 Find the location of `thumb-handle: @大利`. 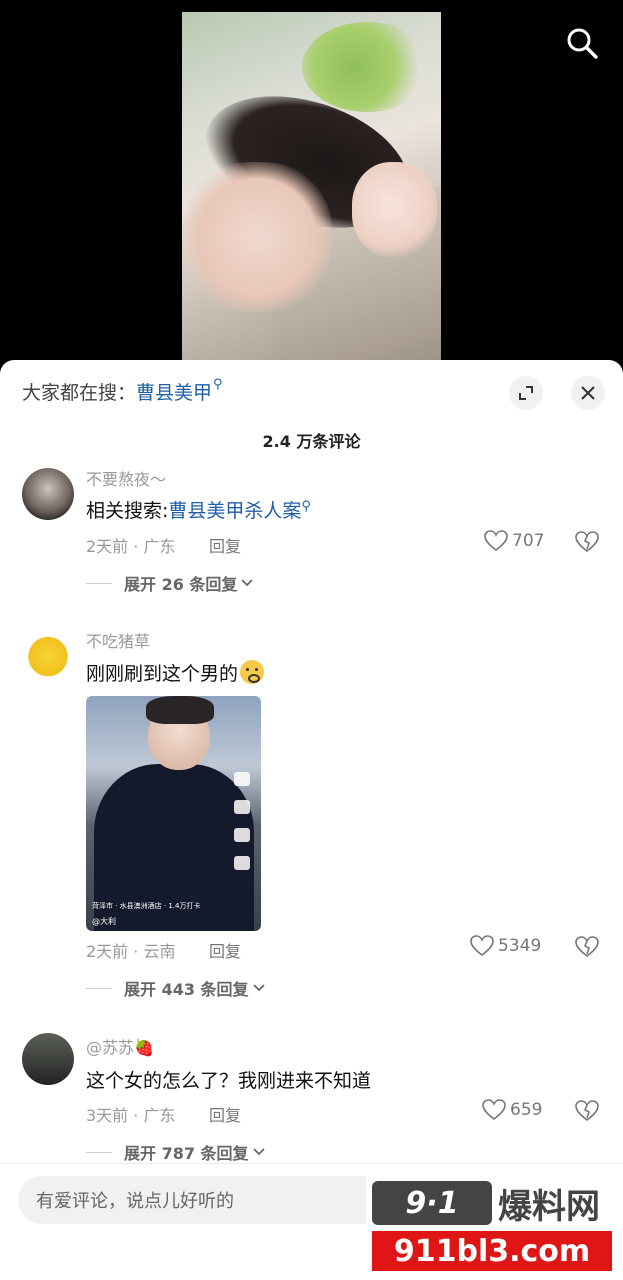

thumb-handle: @大利 is located at coordinates (104, 921).